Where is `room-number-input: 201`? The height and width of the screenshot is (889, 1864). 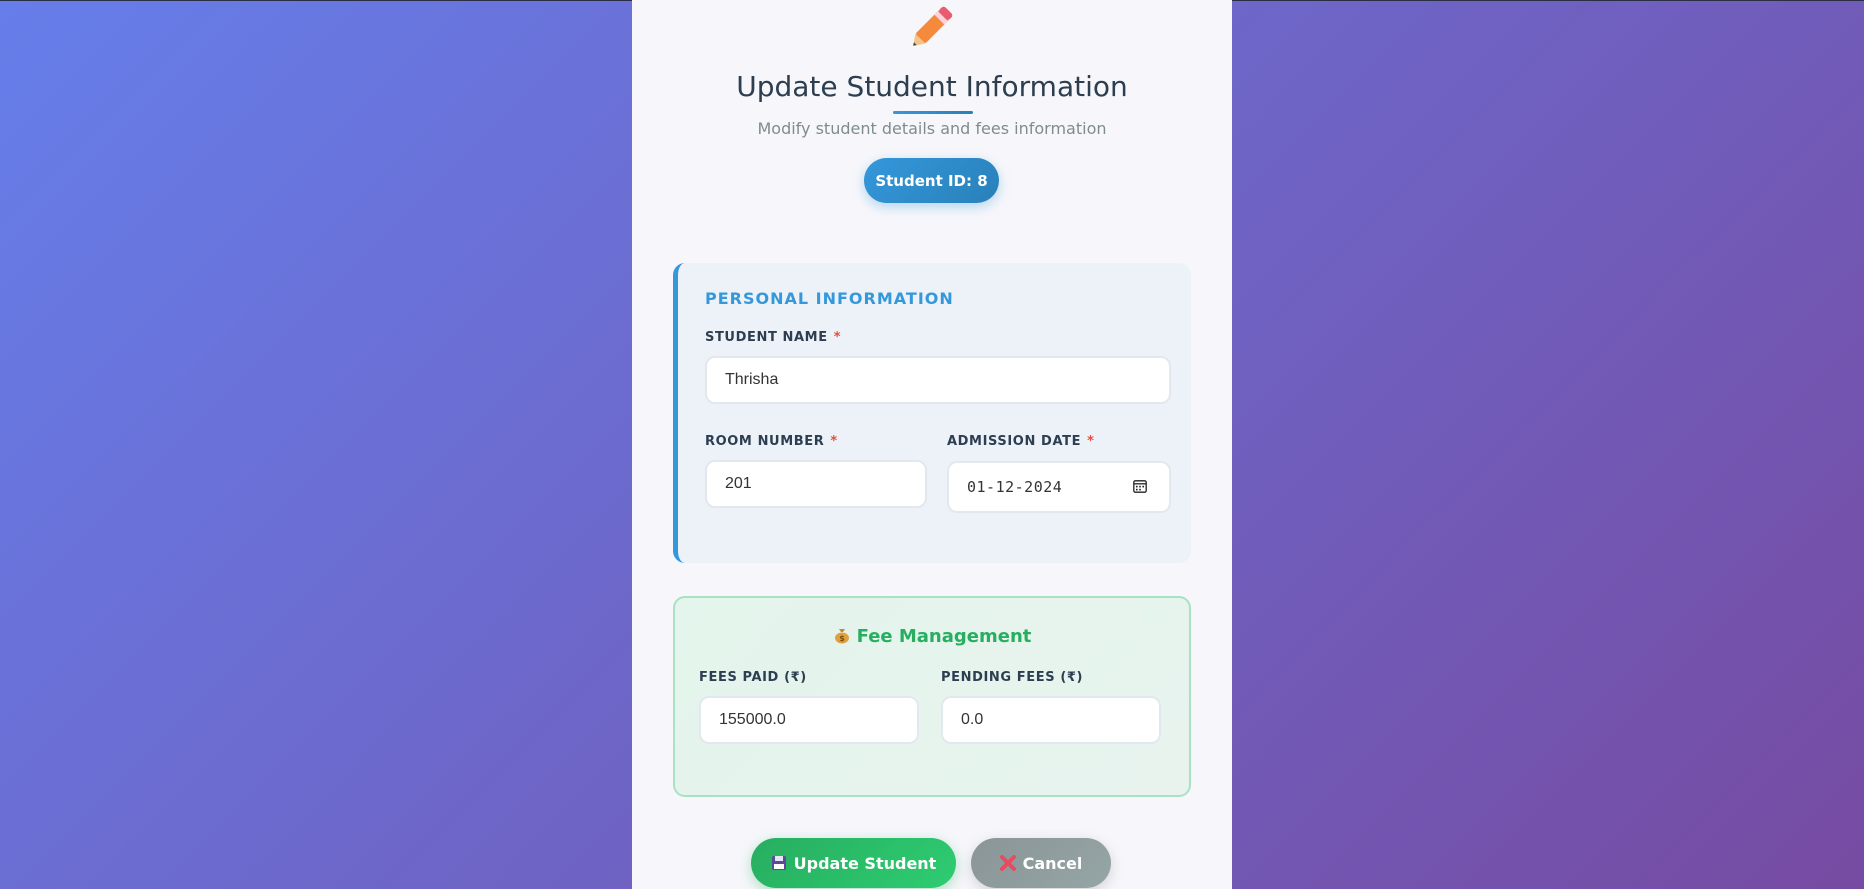
room-number-input: 201 is located at coordinates (816, 484).